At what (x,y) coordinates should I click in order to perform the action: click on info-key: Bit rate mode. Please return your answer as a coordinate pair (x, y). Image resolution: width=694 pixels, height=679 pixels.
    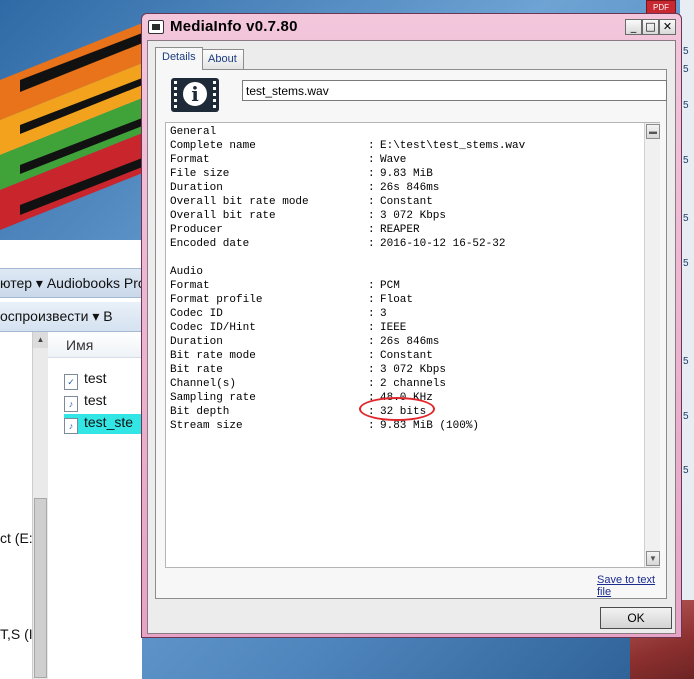
    Looking at the image, I should click on (213, 356).